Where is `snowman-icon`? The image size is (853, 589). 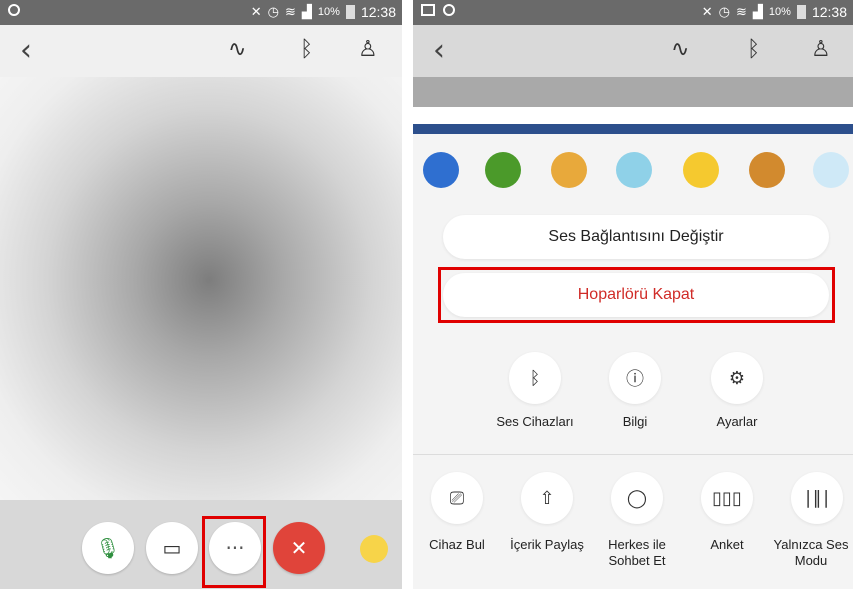
snowman-icon is located at coordinates (634, 170).